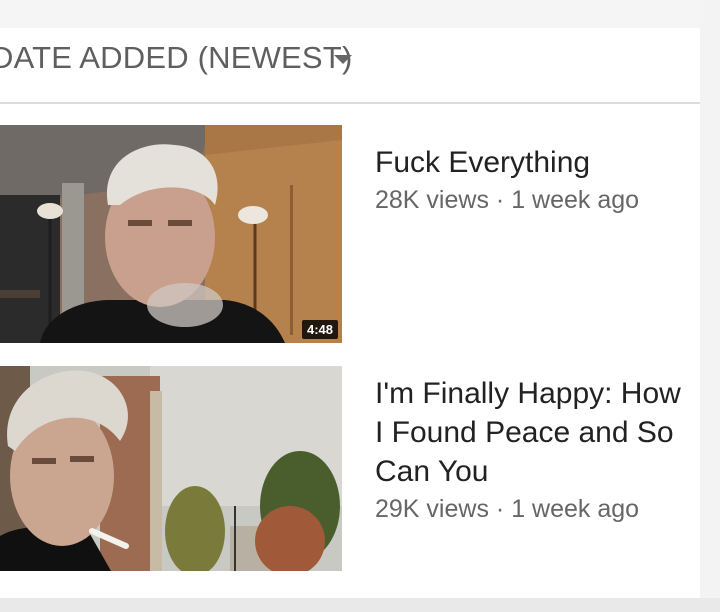 Image resolution: width=720 pixels, height=612 pixels. I want to click on video-stats: 29K views · 1 week ago, so click(535, 509).